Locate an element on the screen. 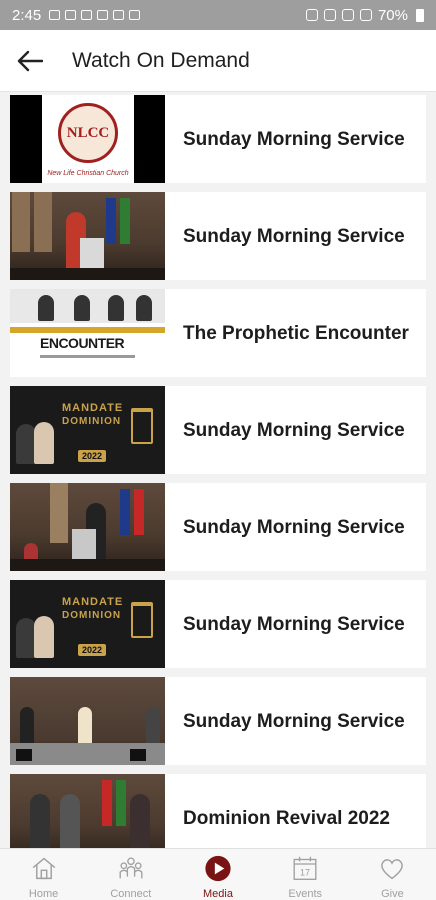 Image resolution: width=436 pixels, height=900 pixels. tab-label: Media is located at coordinates (218, 894).